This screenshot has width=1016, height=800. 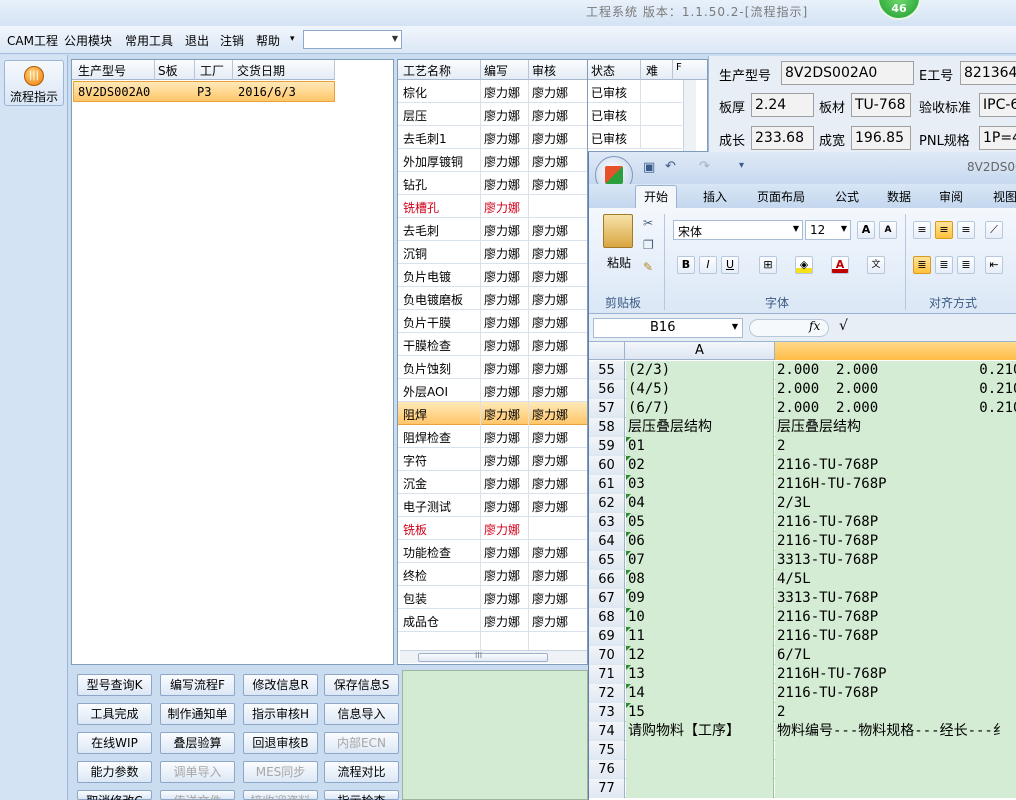 I want to click on shrink-font-icon: A, so click(x=888, y=230).